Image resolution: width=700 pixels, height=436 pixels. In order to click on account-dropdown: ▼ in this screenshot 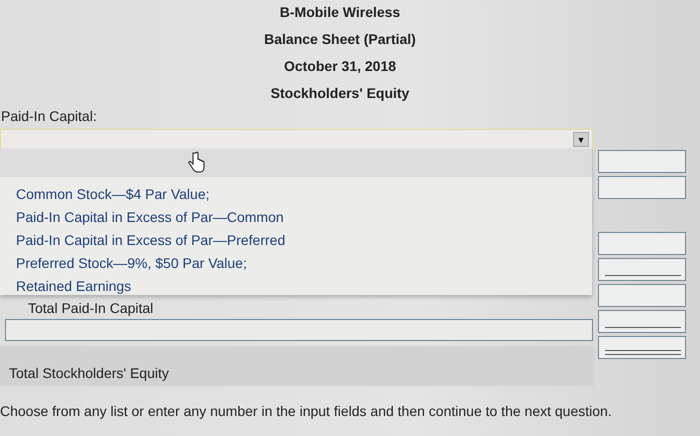, I will do `click(296, 140)`.